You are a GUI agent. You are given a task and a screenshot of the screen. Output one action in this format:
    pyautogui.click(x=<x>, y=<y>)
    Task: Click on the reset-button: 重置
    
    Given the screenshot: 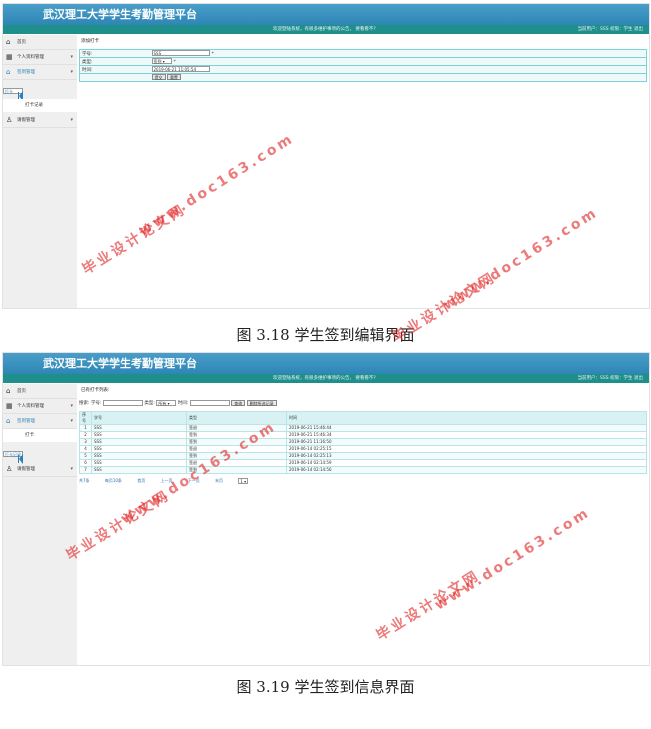 What is the action you would take?
    pyautogui.click(x=173, y=77)
    